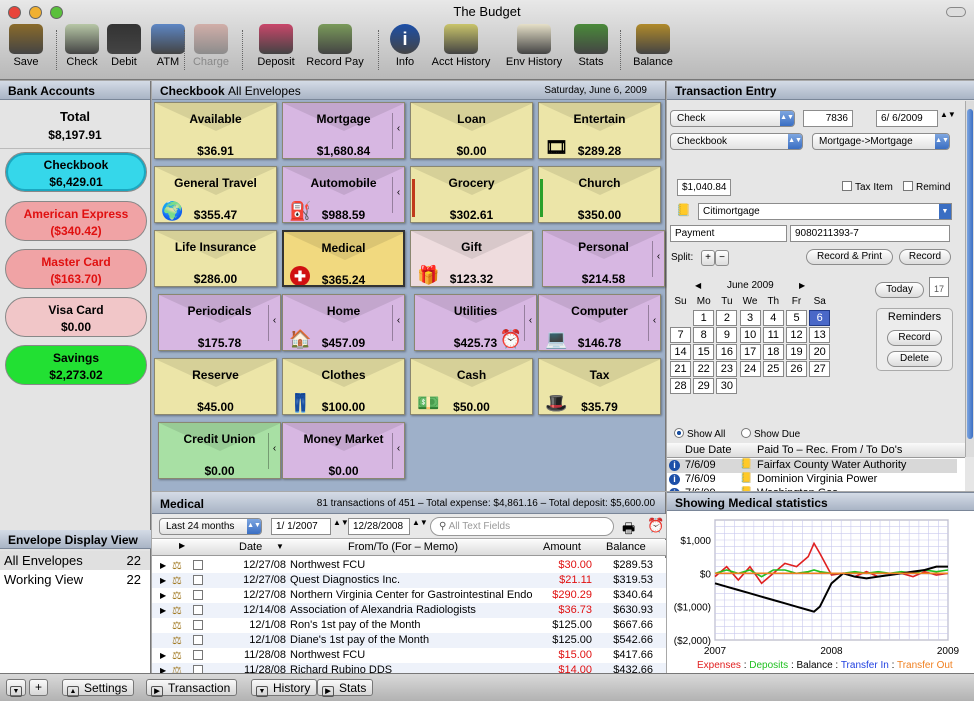 Image resolution: width=974 pixels, height=701 pixels. I want to click on toolbar-debit-button: Debit, so click(124, 50).